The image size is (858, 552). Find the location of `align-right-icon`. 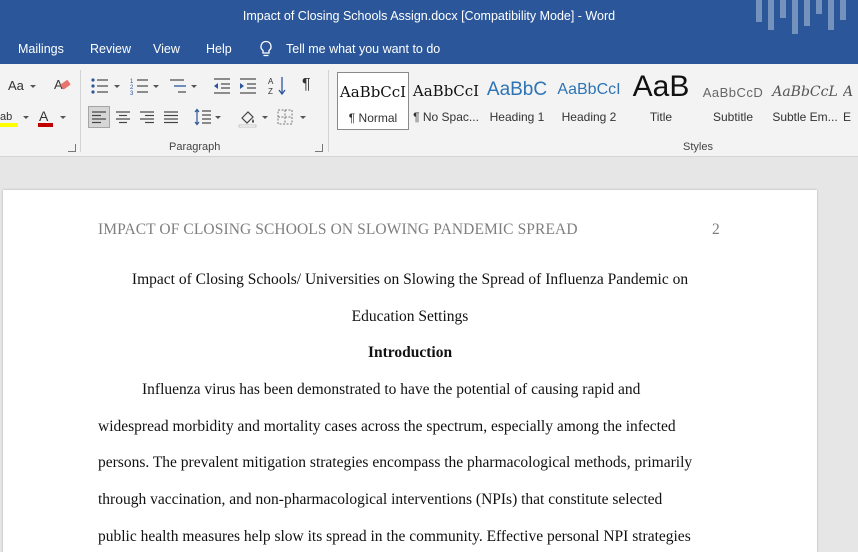

align-right-icon is located at coordinates (147, 117).